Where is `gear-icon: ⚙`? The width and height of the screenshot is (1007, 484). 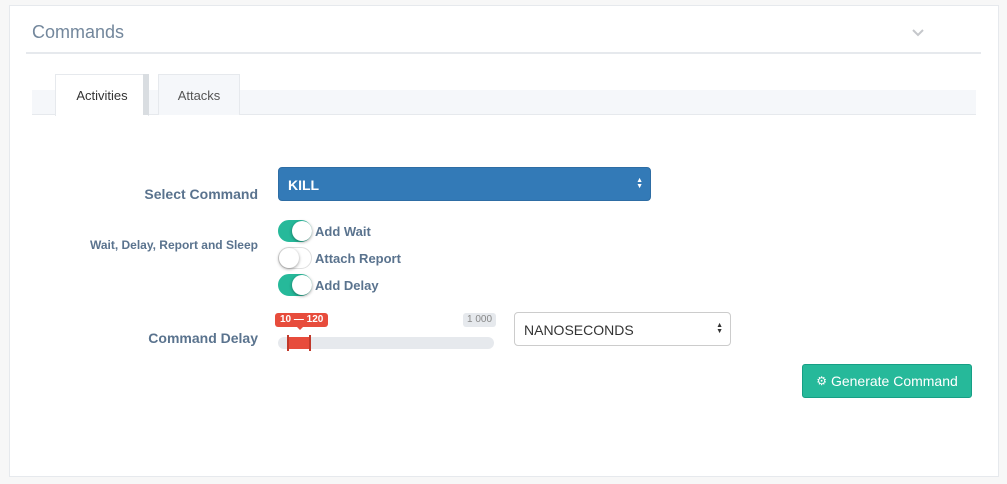 gear-icon: ⚙ is located at coordinates (821, 381).